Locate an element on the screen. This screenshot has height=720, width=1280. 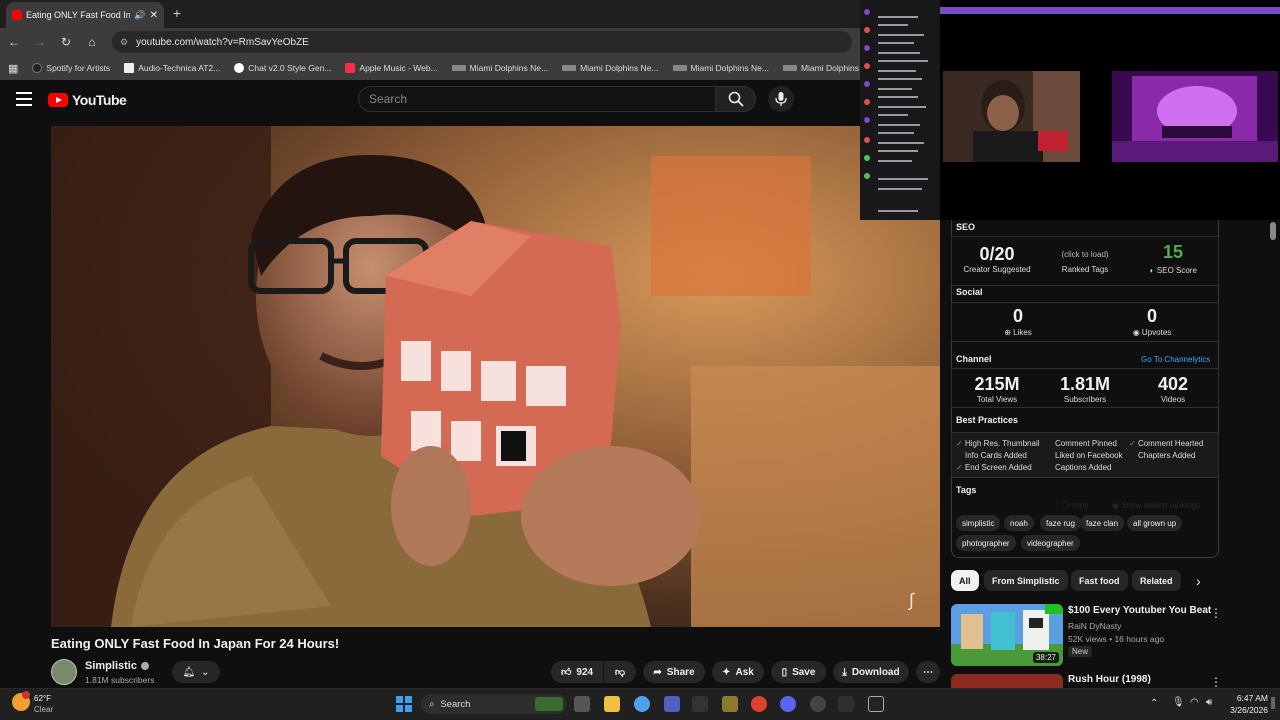
seo-score-value: 15 is located at coordinates (1173, 252).